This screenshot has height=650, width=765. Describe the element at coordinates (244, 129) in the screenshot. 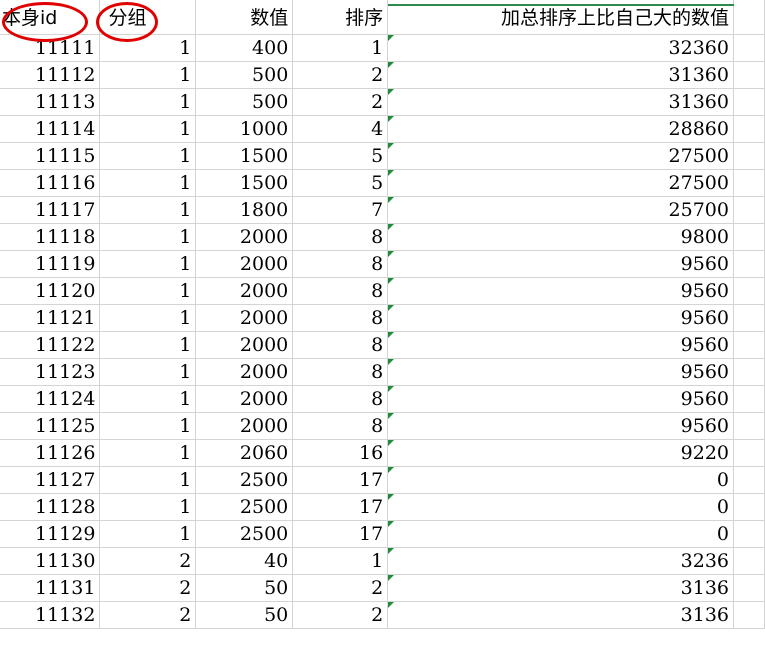

I see `value-cell: 1000` at that location.